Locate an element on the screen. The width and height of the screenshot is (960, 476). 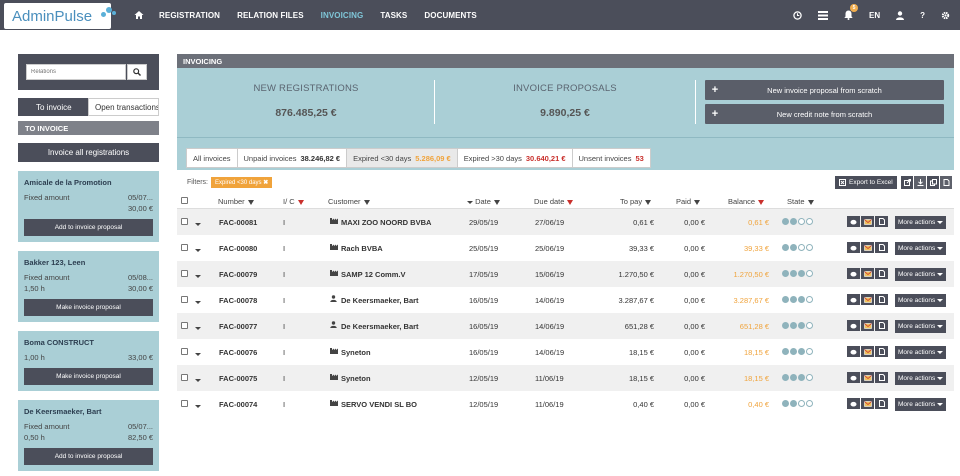
tab-unpaid-invoices: Unpaid invoices 38.246,82 € is located at coordinates (292, 158).